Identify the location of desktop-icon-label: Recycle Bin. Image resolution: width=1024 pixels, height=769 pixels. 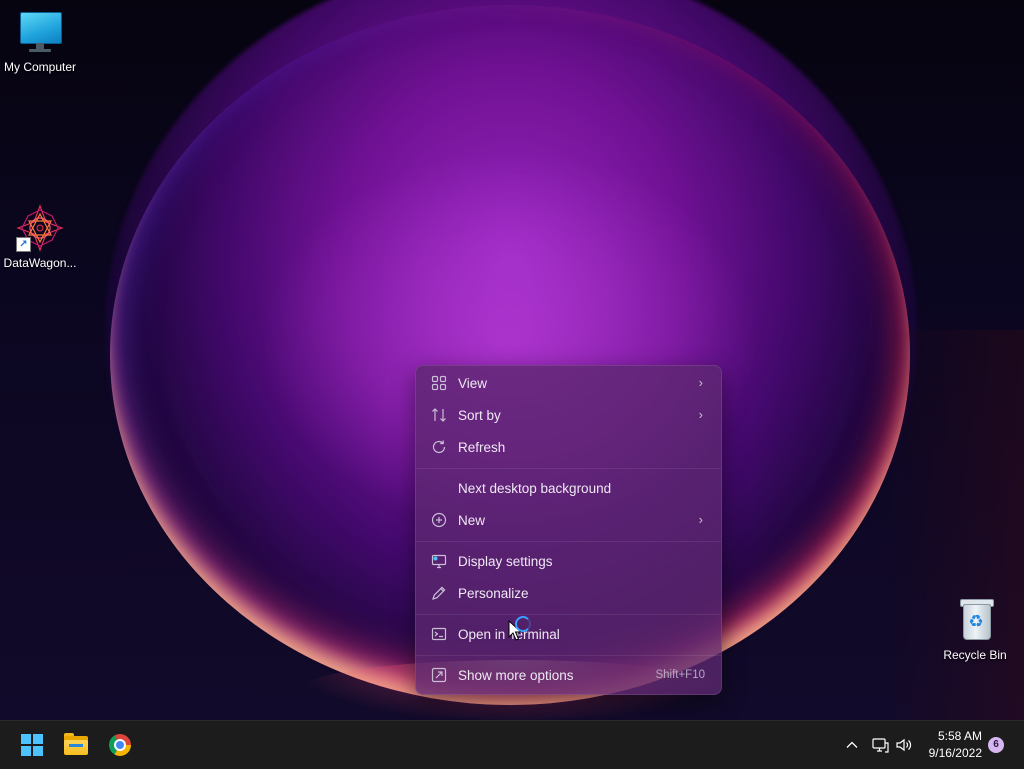
(975, 655).